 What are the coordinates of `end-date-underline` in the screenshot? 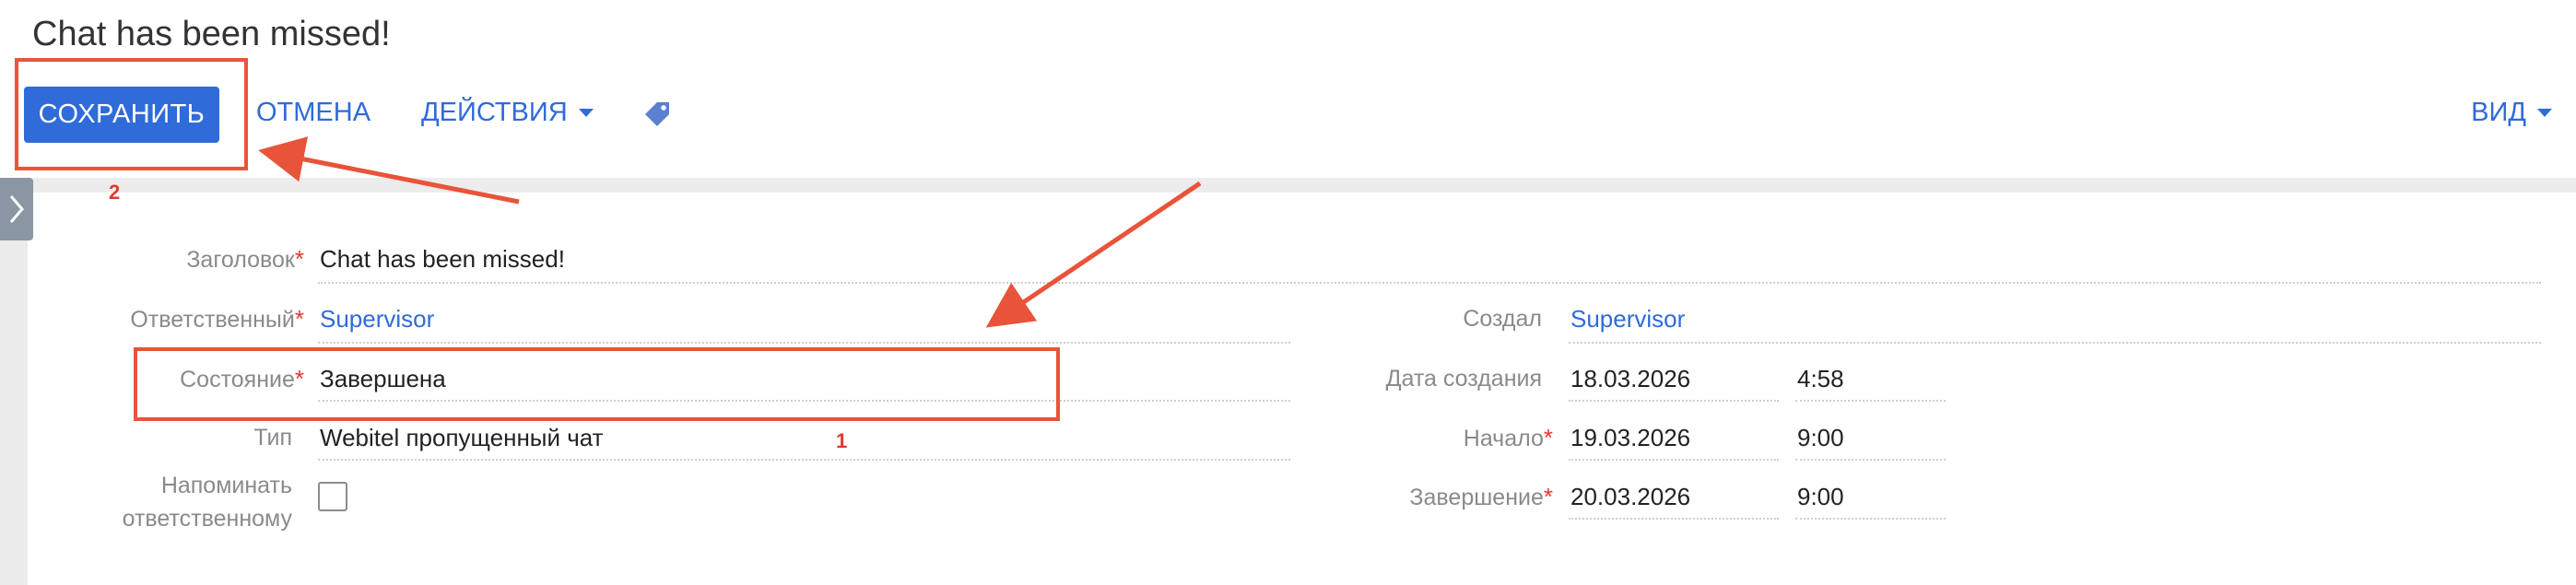 It's located at (1674, 519).